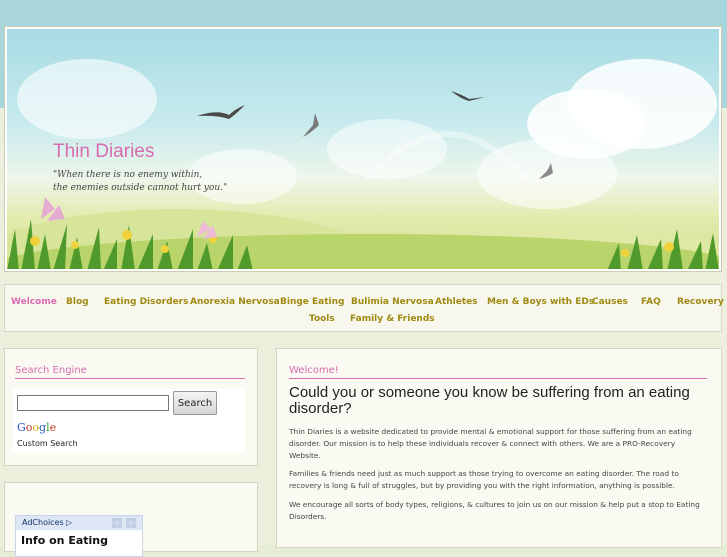 This screenshot has width=727, height=557. Describe the element at coordinates (37, 427) in the screenshot. I see `google-logo: Google` at that location.